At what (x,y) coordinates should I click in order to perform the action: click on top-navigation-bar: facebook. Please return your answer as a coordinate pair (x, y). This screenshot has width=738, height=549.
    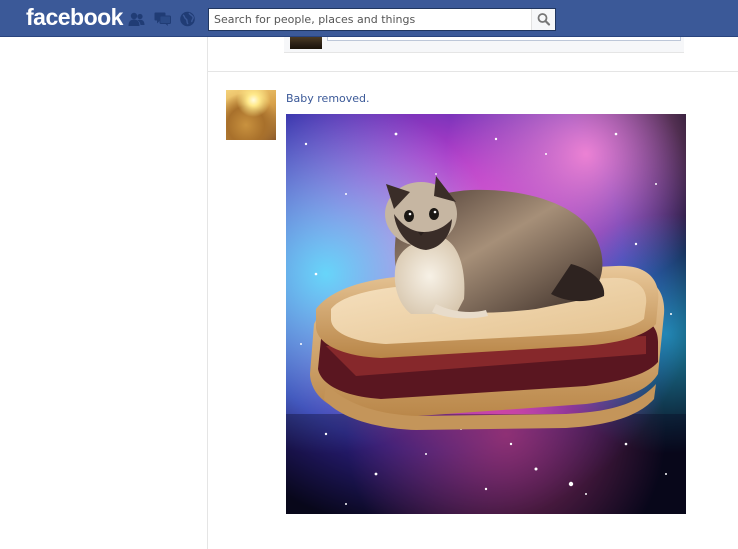
    Looking at the image, I should click on (369, 18).